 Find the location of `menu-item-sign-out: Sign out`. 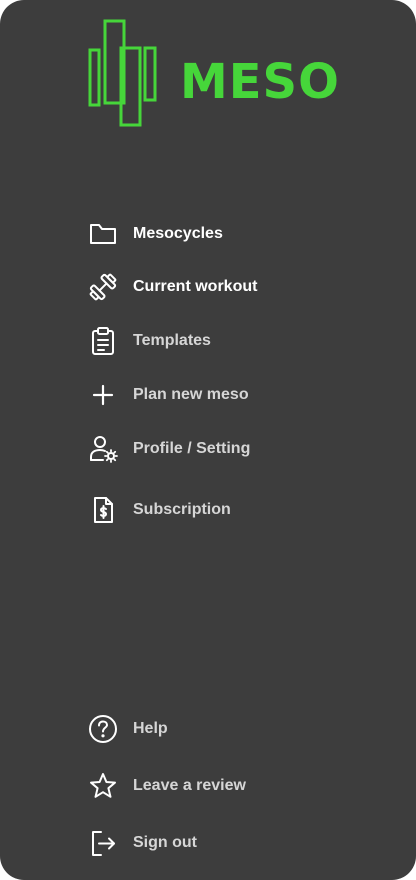

menu-item-sign-out: Sign out is located at coordinates (141, 843).